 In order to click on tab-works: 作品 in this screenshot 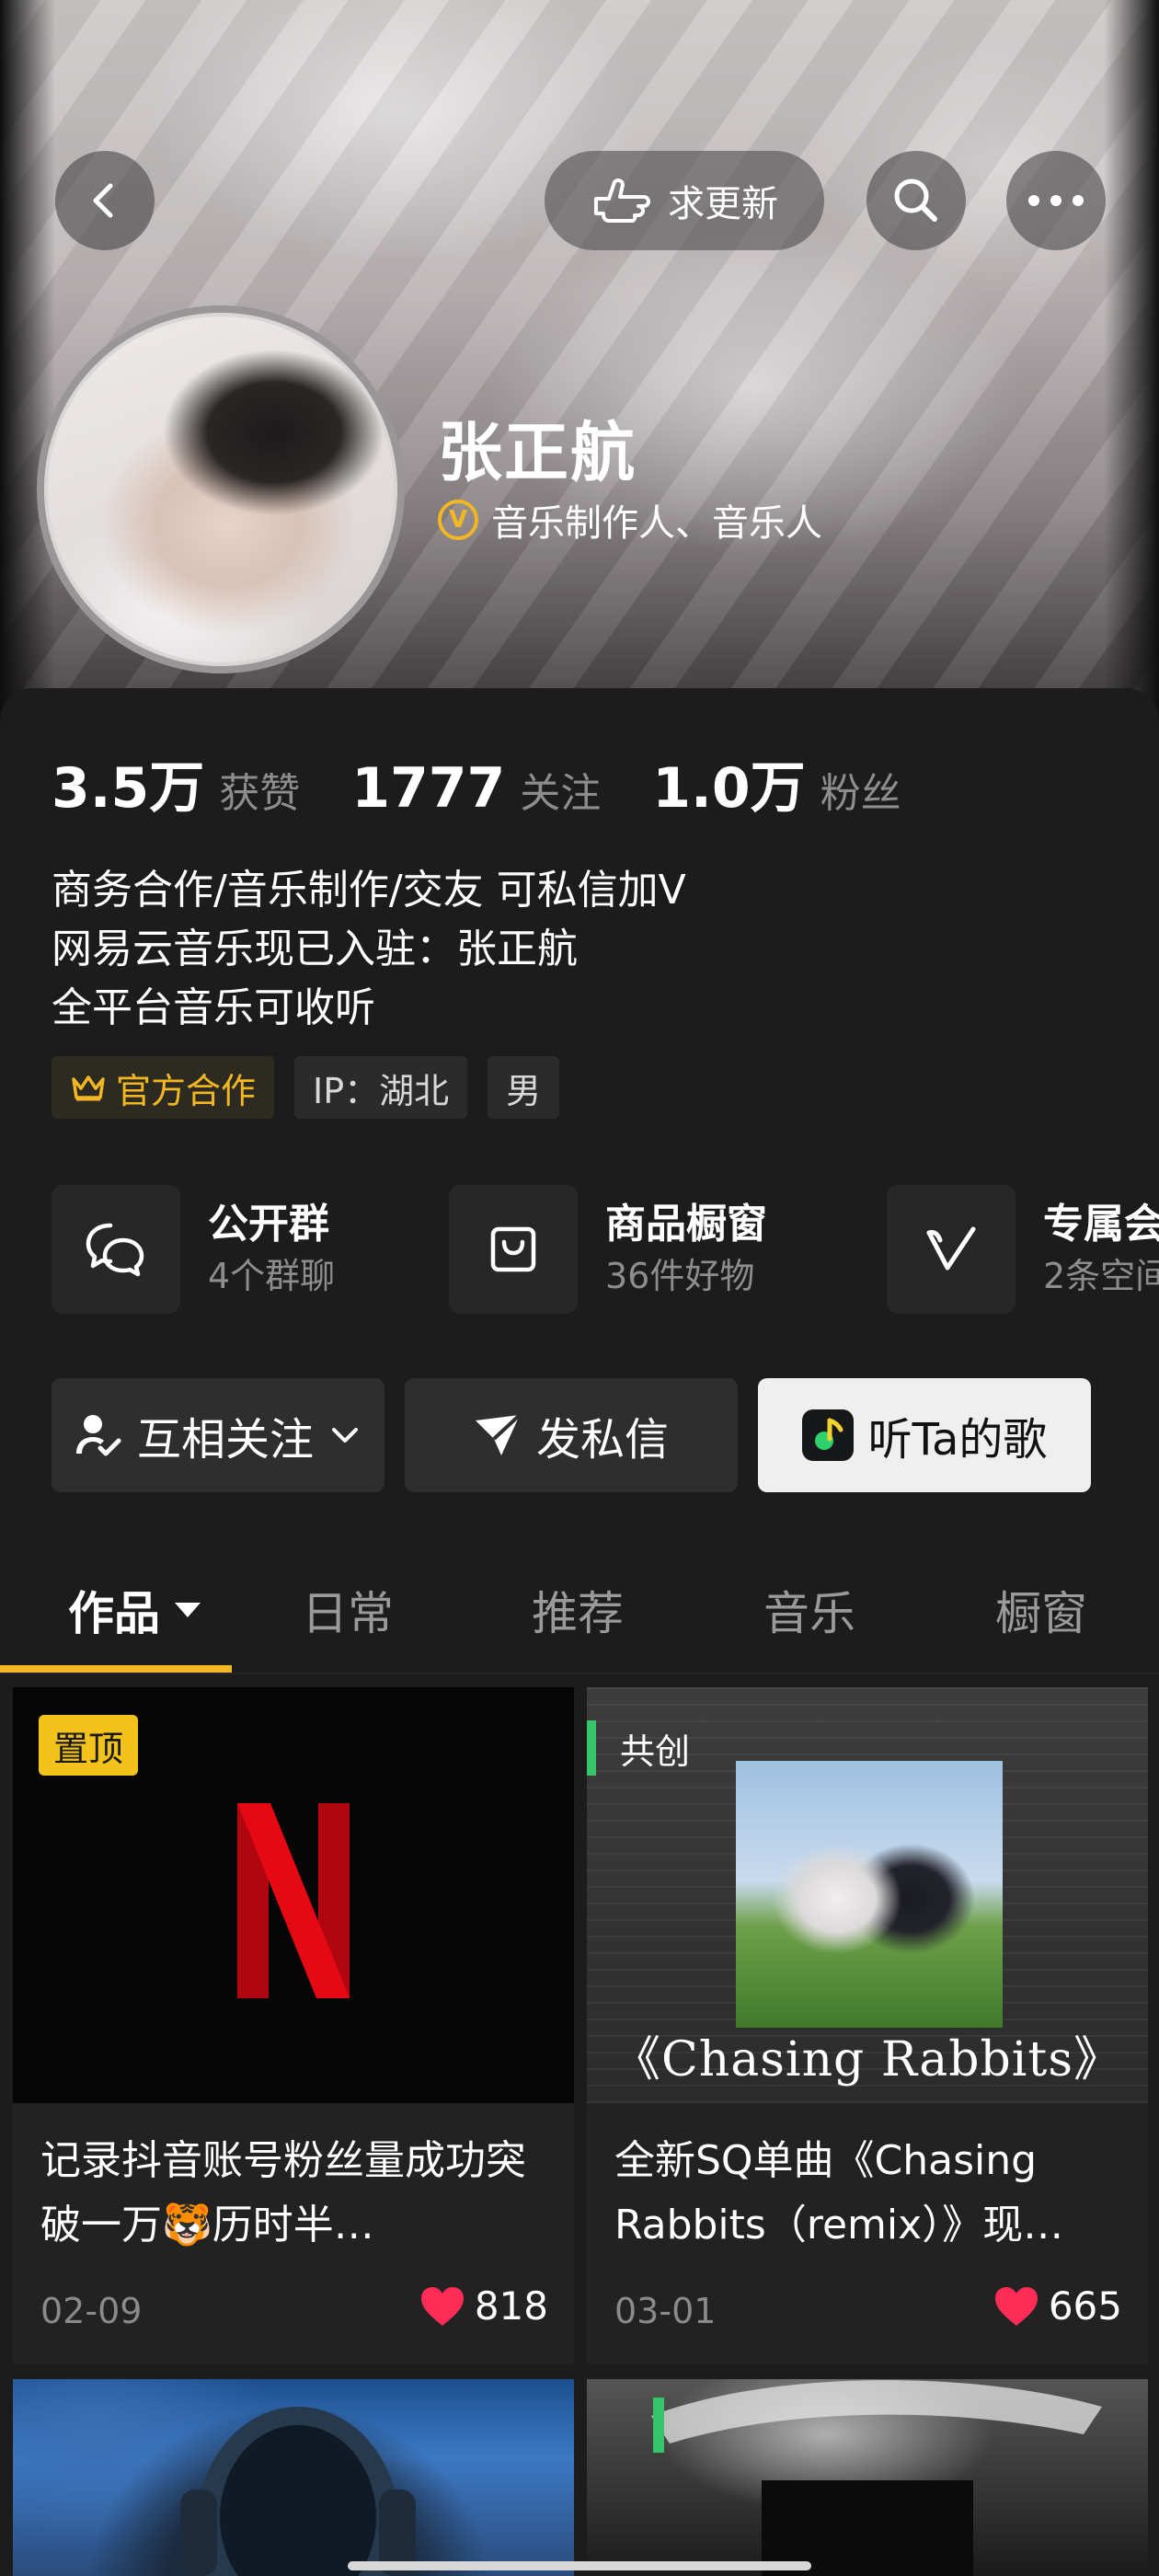, I will do `click(136, 1610)`.